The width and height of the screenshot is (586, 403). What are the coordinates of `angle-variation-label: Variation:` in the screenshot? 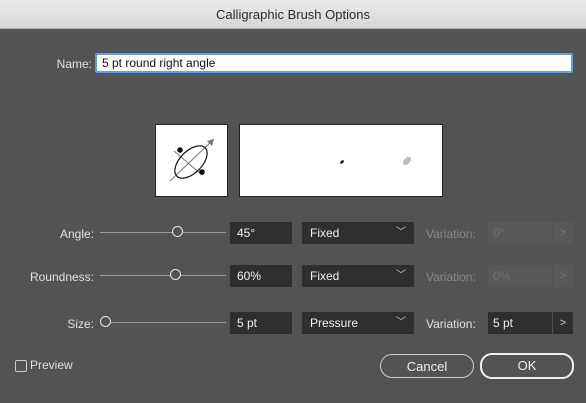 It's located at (451, 234).